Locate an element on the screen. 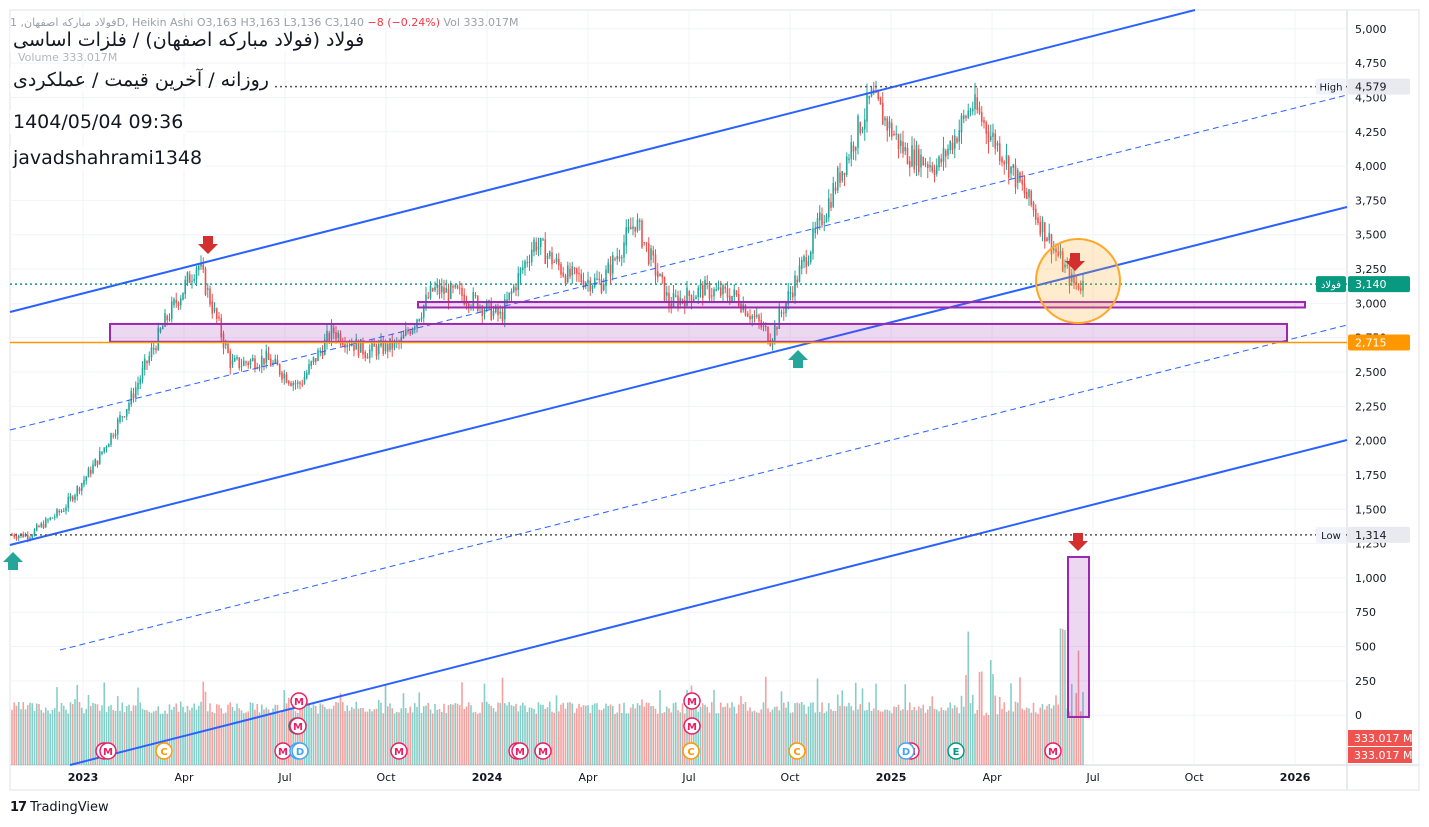 This screenshot has width=1429, height=827. price-level-value: 4,579 is located at coordinates (1371, 87).